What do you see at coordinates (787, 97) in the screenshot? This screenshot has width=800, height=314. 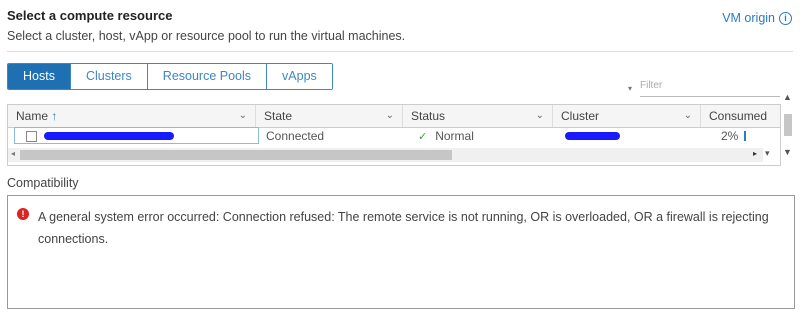 I see `scroll-up-icon: ▲` at bounding box center [787, 97].